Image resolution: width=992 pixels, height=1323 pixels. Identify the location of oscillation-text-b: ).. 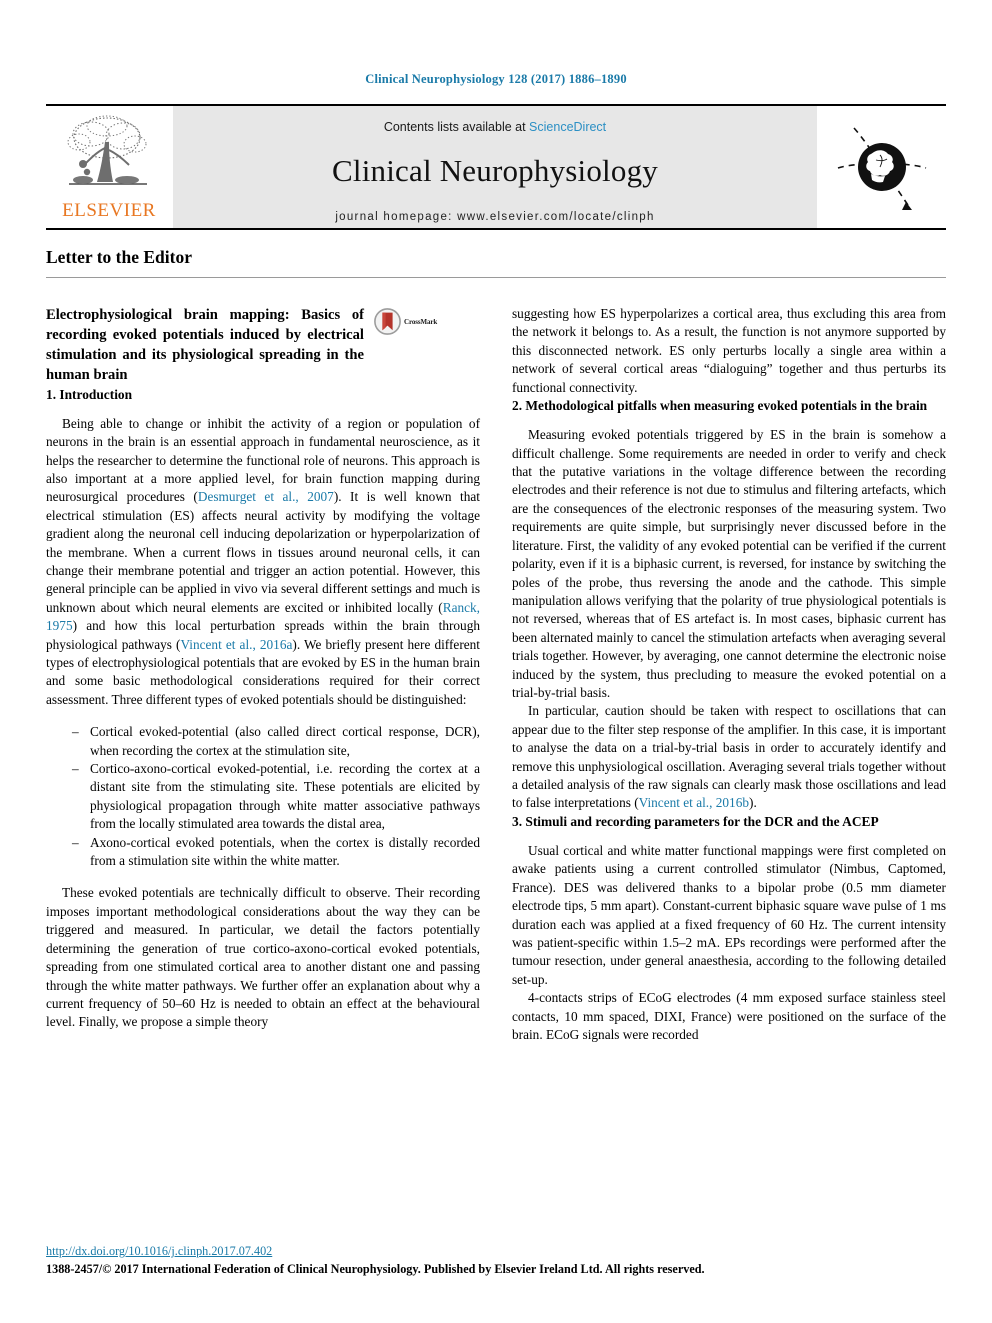
(753, 803).